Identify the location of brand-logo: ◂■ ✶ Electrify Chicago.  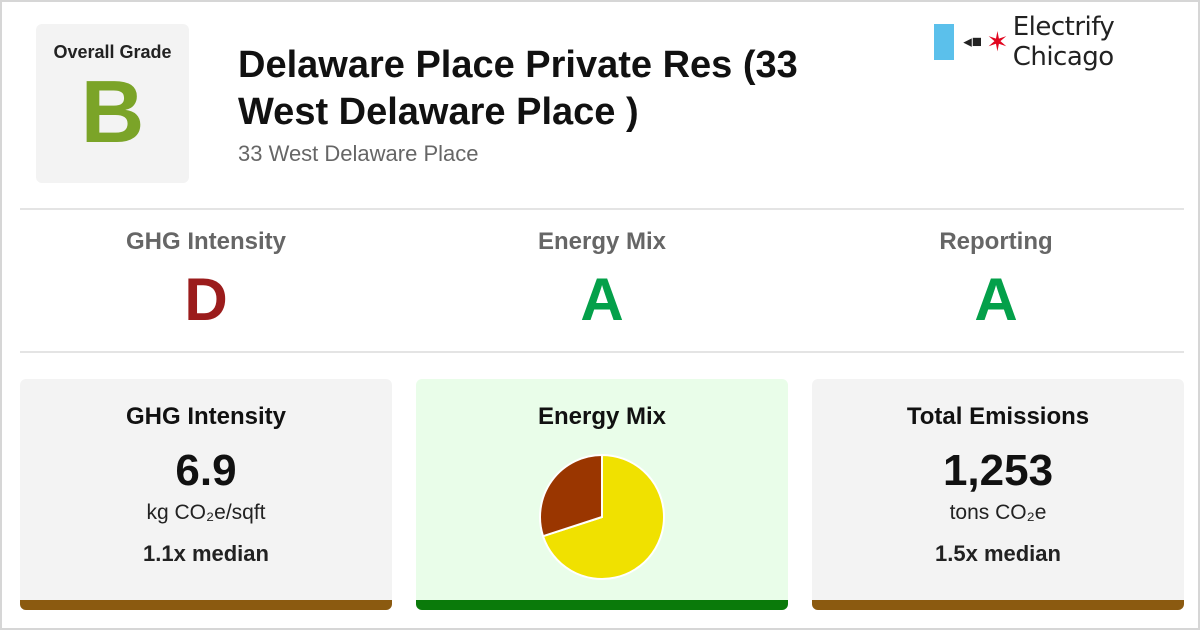
(1066, 42).